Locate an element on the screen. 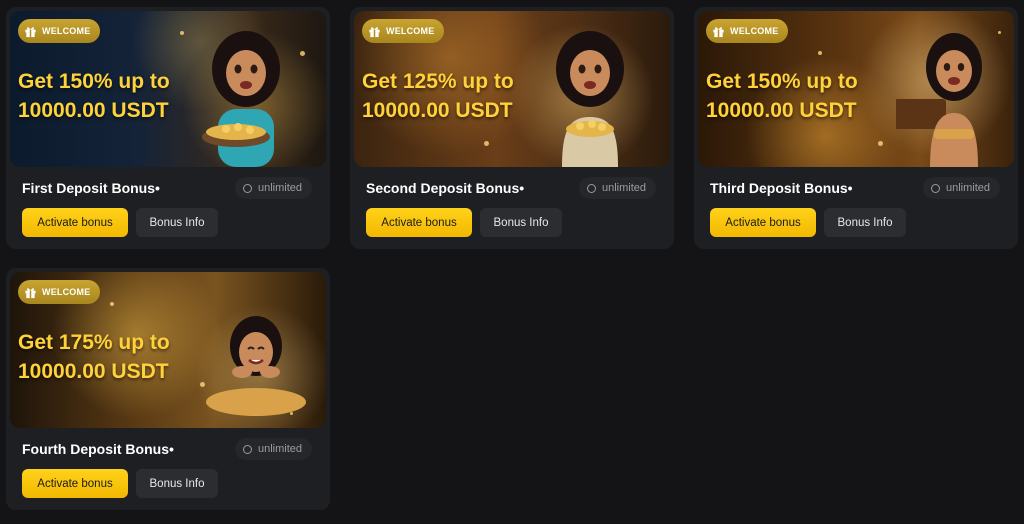  bonus-title: Third Deposit Bonus• is located at coordinates (781, 188).